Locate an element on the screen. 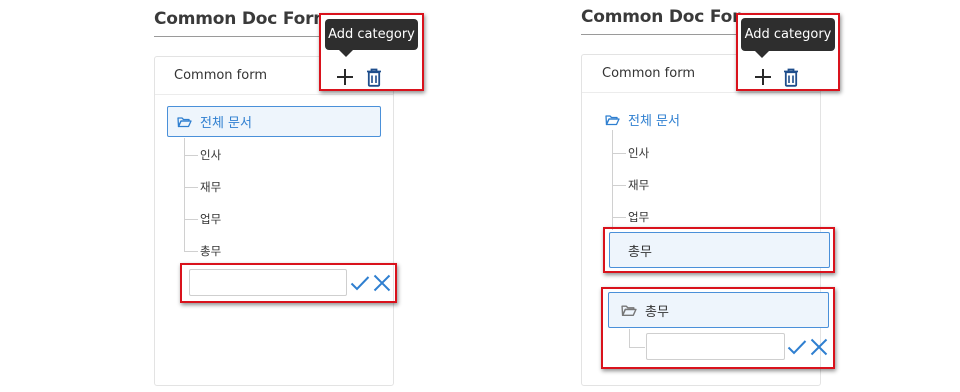  tree-folder-selected: 총무 is located at coordinates (718, 310).